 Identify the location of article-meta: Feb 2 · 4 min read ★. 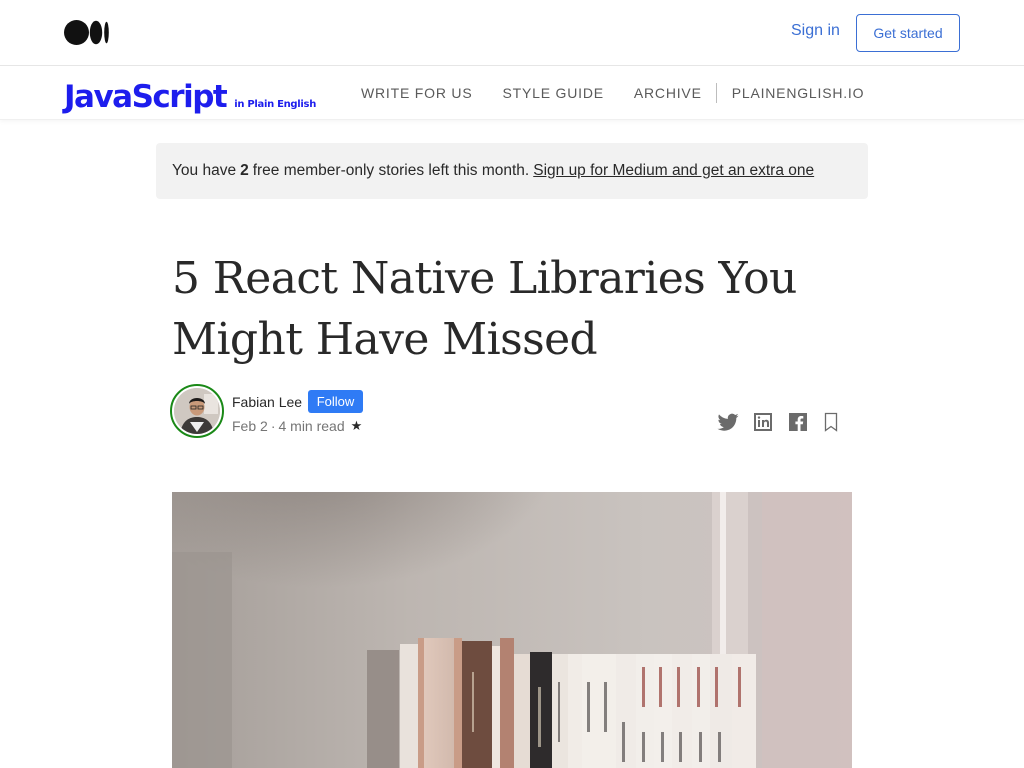
(297, 426).